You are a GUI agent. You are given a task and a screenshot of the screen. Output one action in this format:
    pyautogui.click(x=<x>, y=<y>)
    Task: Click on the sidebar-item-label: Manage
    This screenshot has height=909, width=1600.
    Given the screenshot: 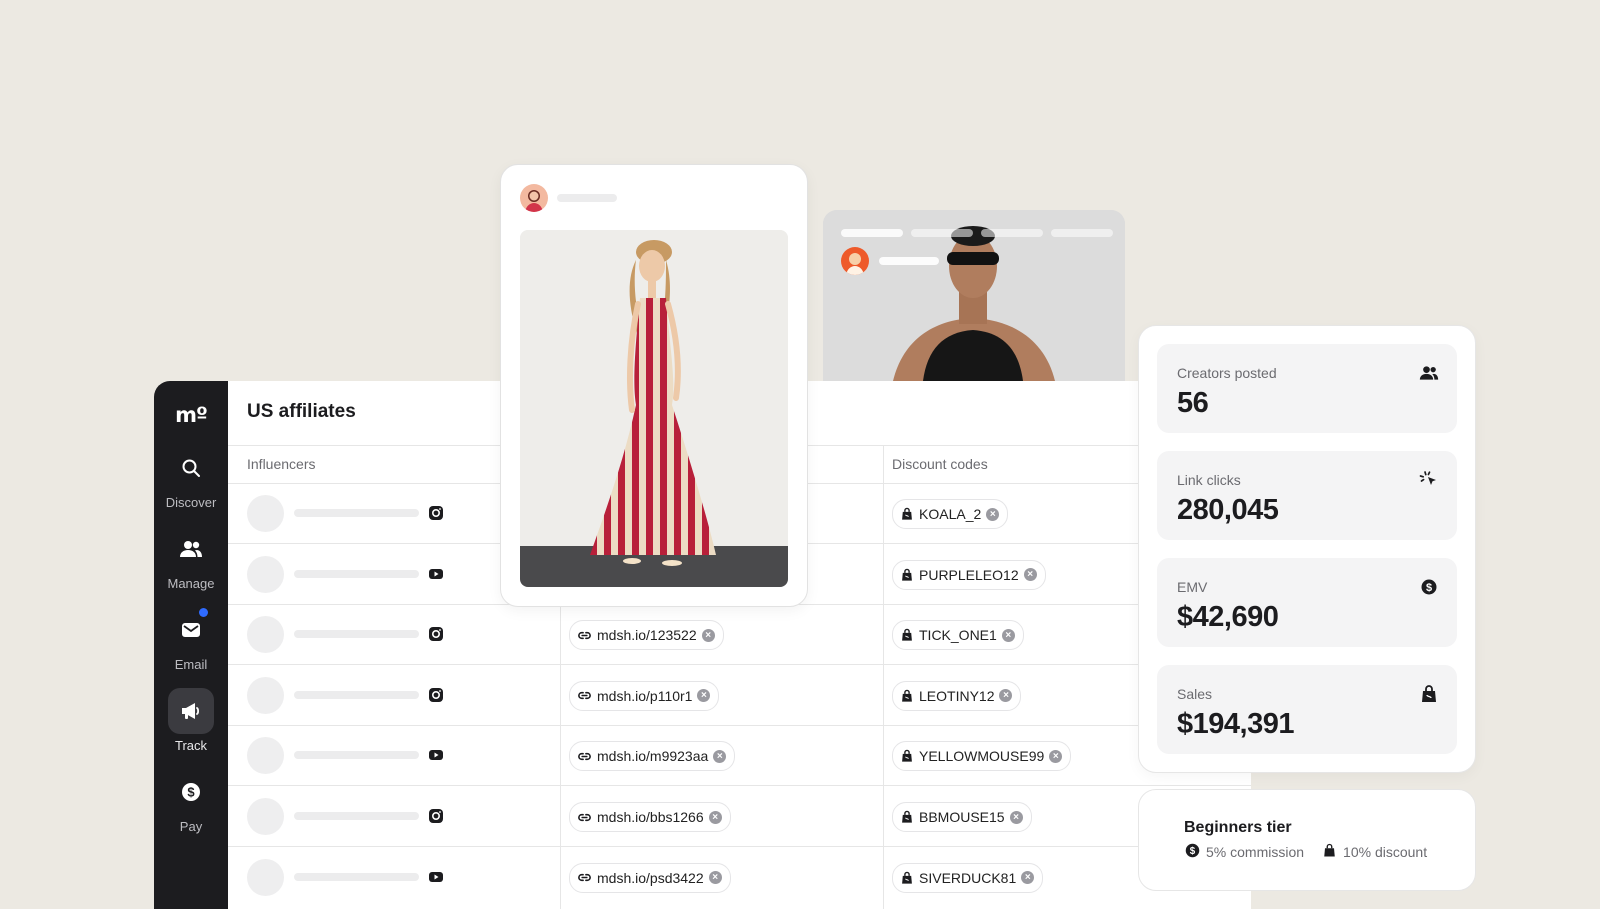 What is the action you would take?
    pyautogui.click(x=191, y=583)
    